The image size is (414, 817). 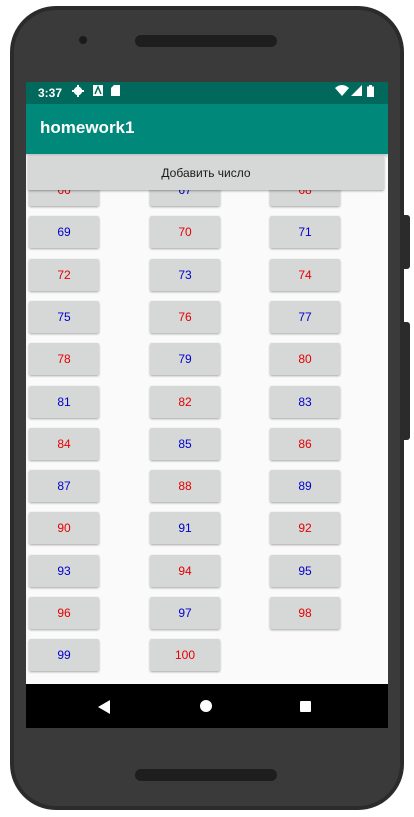 I want to click on number-button: 100, so click(x=185, y=655).